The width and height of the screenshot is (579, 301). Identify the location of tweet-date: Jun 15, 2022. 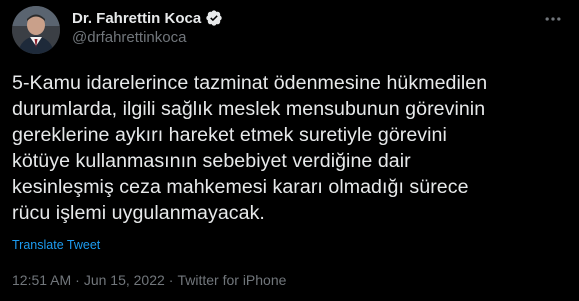
(124, 280).